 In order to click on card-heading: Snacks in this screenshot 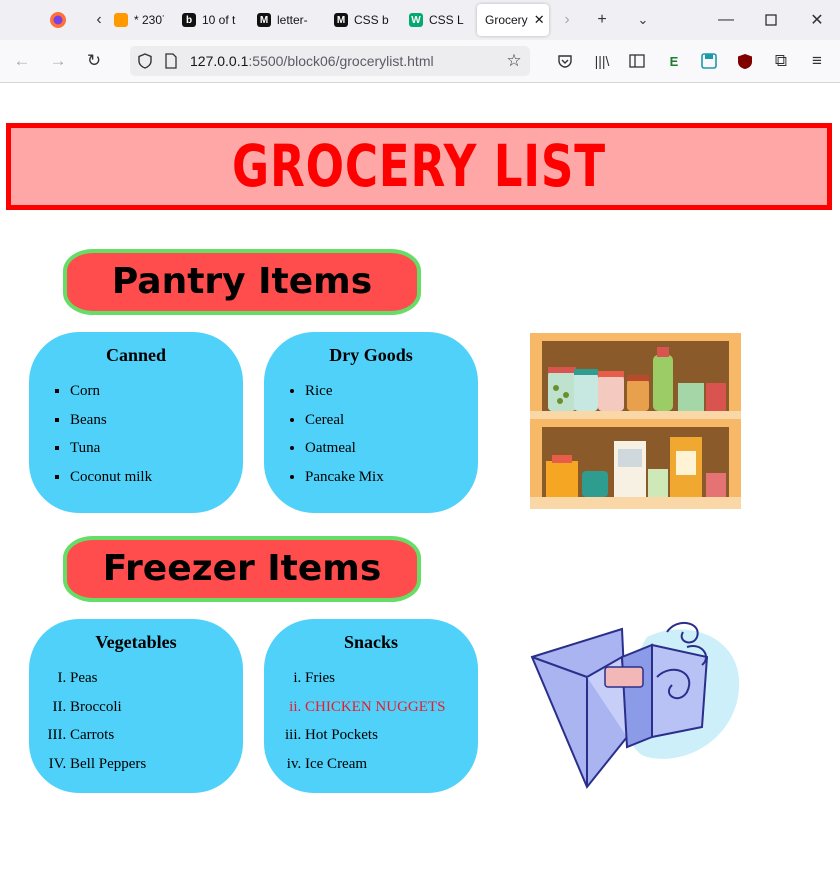, I will do `click(371, 642)`.